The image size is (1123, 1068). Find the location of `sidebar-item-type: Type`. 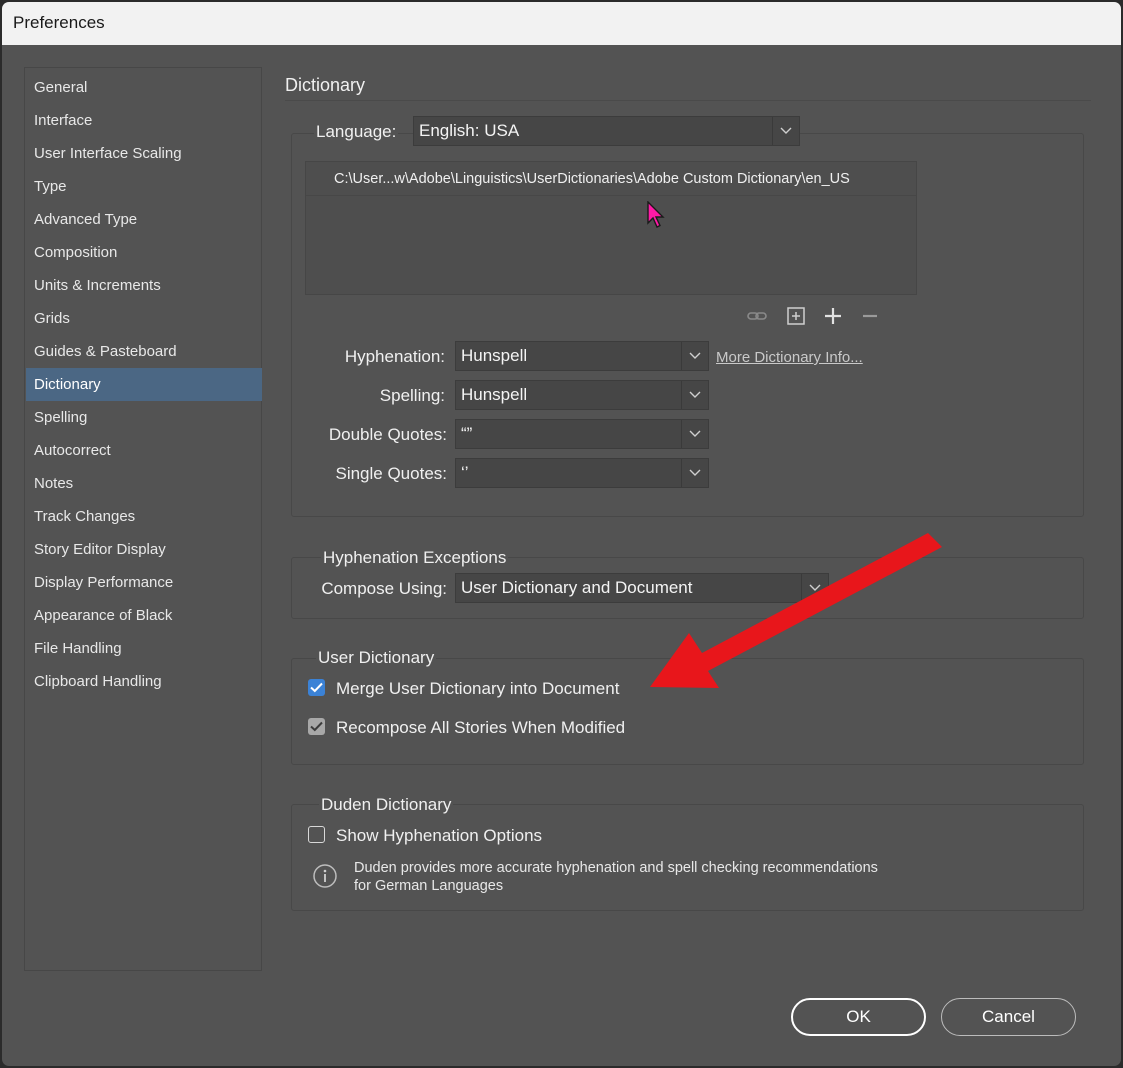

sidebar-item-type: Type is located at coordinates (144, 186).